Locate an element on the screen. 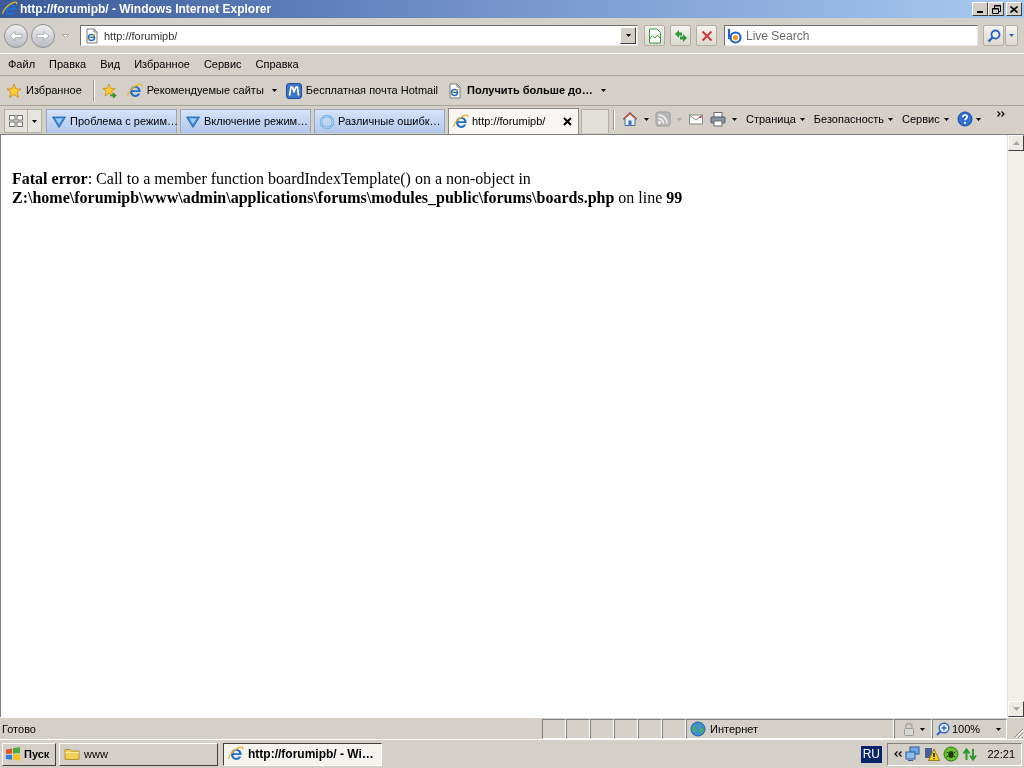 The image size is (1024, 768). minimize-icon is located at coordinates (980, 12).